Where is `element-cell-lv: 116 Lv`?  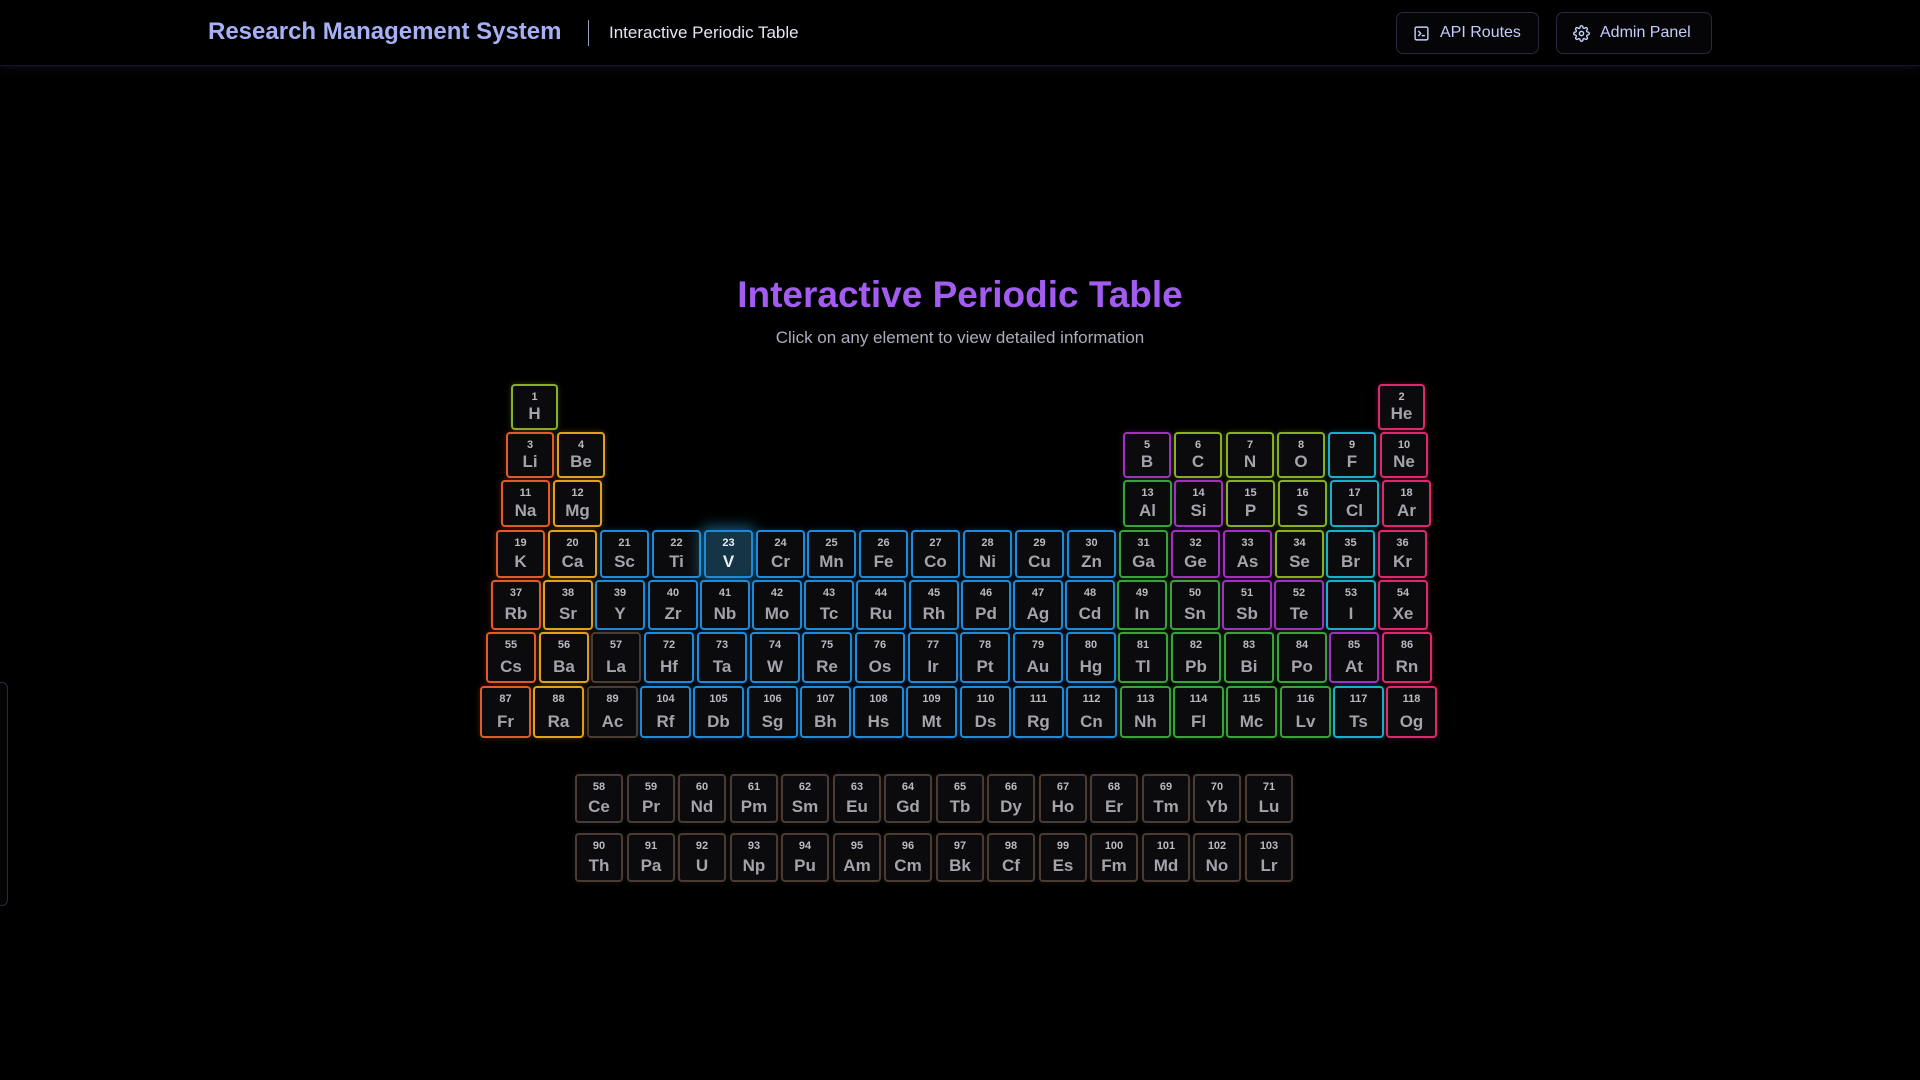
element-cell-lv: 116 Lv is located at coordinates (1305, 712).